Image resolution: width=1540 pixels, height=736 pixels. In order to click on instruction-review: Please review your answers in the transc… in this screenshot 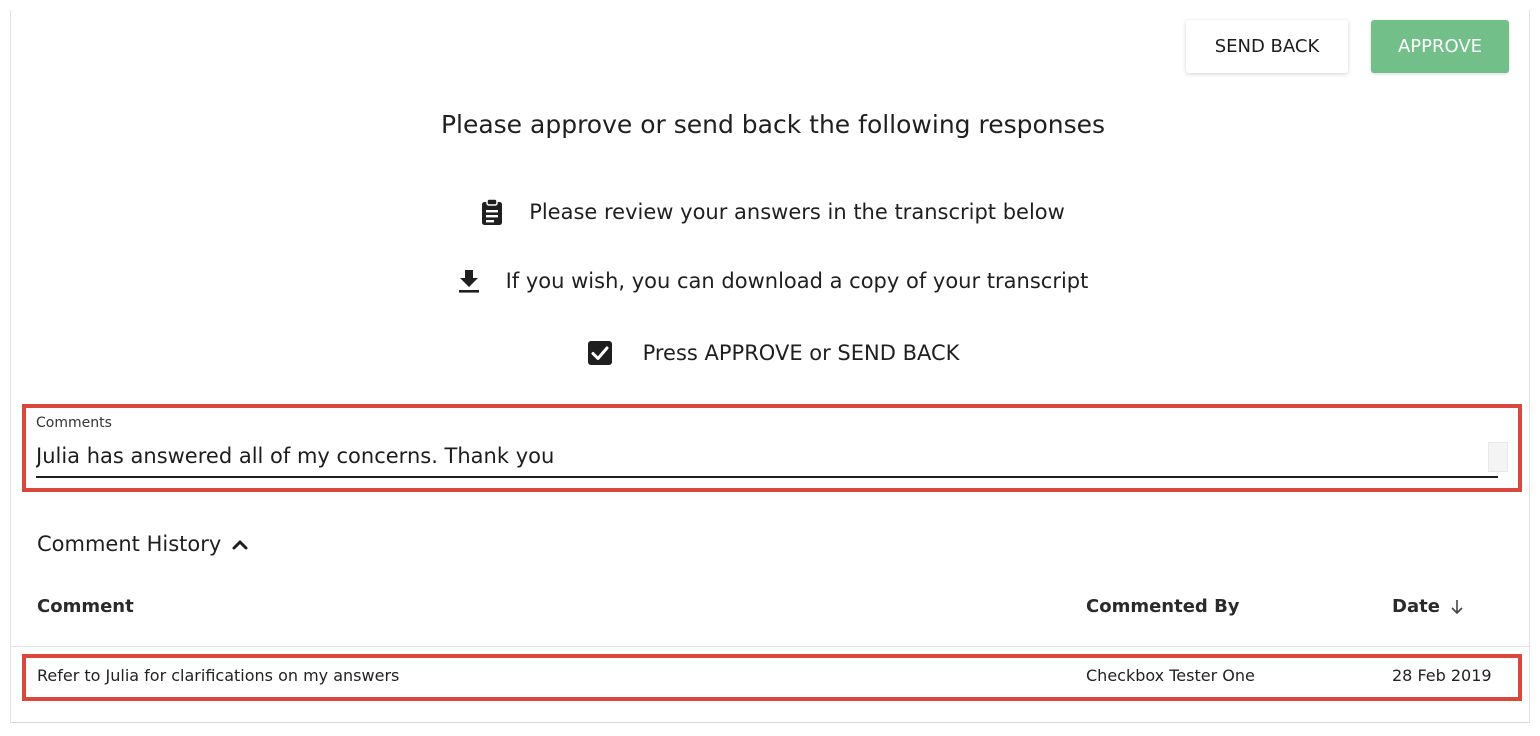, I will do `click(770, 212)`.